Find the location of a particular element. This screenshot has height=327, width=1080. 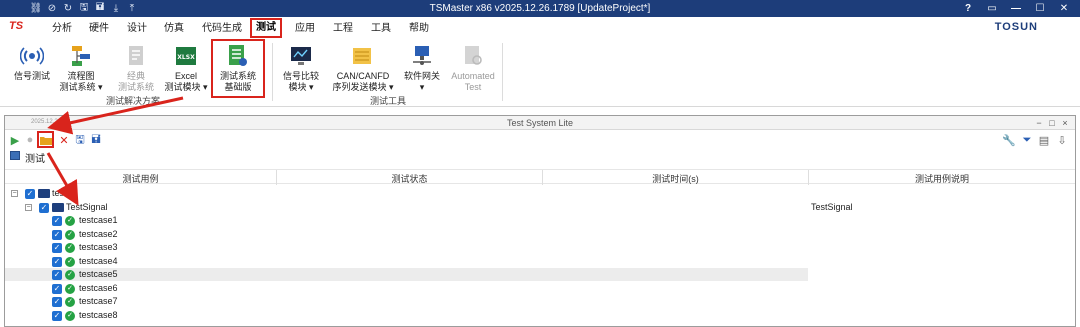

menu-test: 测试 is located at coordinates (266, 28).